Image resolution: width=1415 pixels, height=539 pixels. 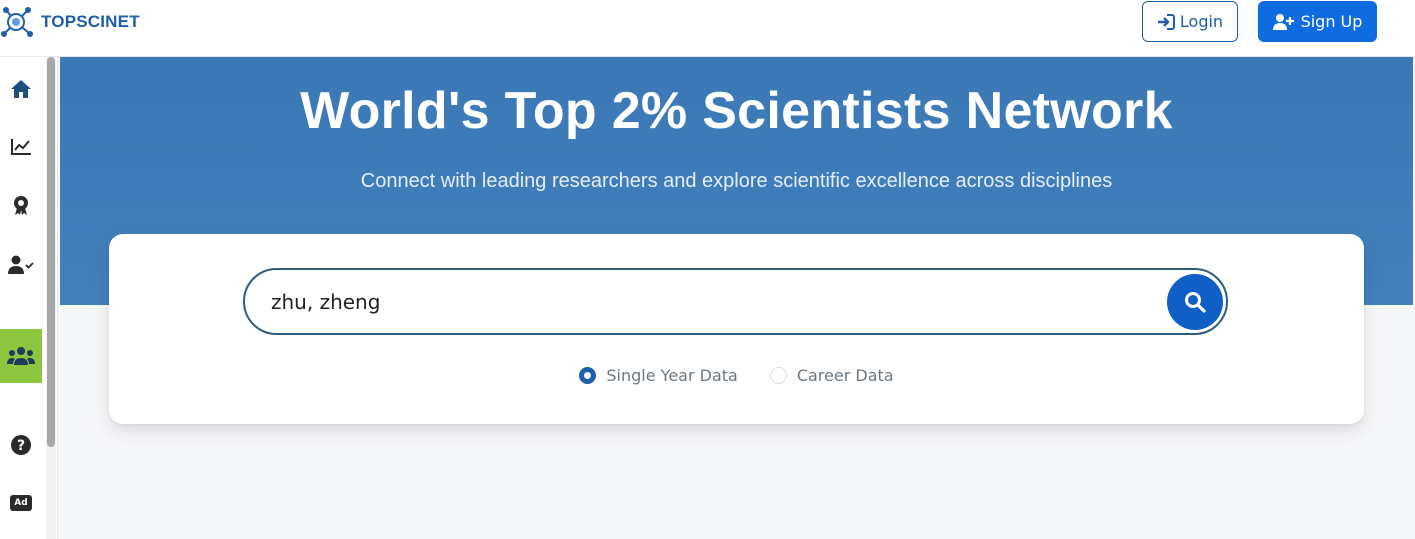 I want to click on search-input, so click(x=711, y=301).